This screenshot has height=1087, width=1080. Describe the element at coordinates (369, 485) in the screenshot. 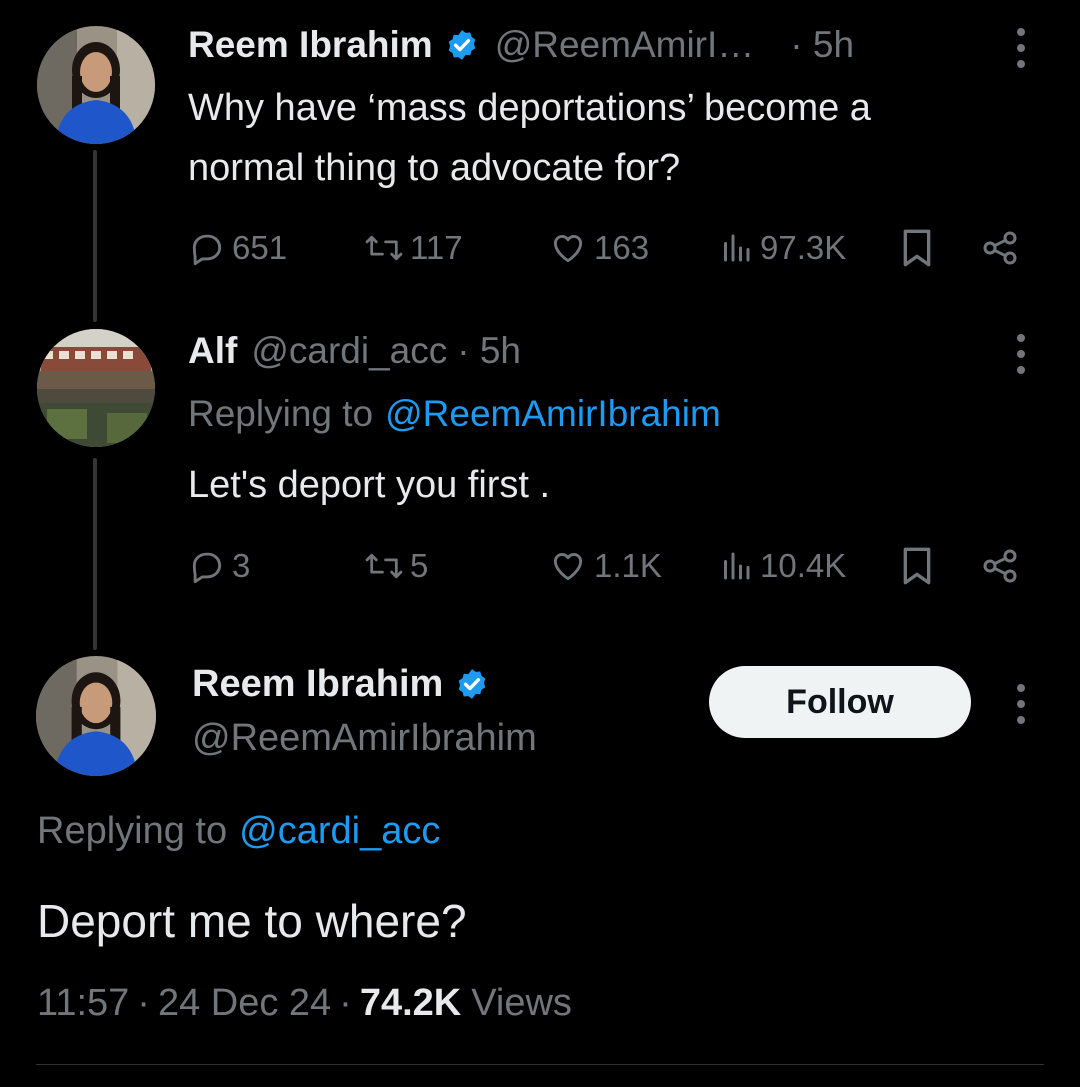

I see `tweet-text: Let's deport you first .` at that location.